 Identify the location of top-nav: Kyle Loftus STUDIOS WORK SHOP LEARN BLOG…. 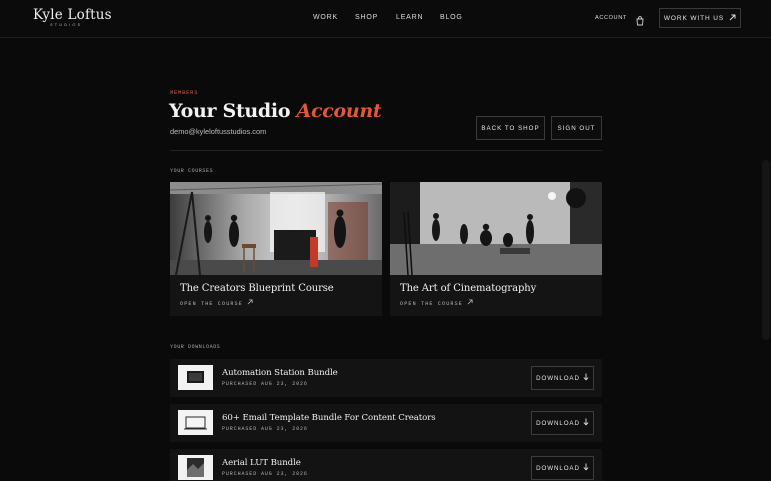
(385, 19).